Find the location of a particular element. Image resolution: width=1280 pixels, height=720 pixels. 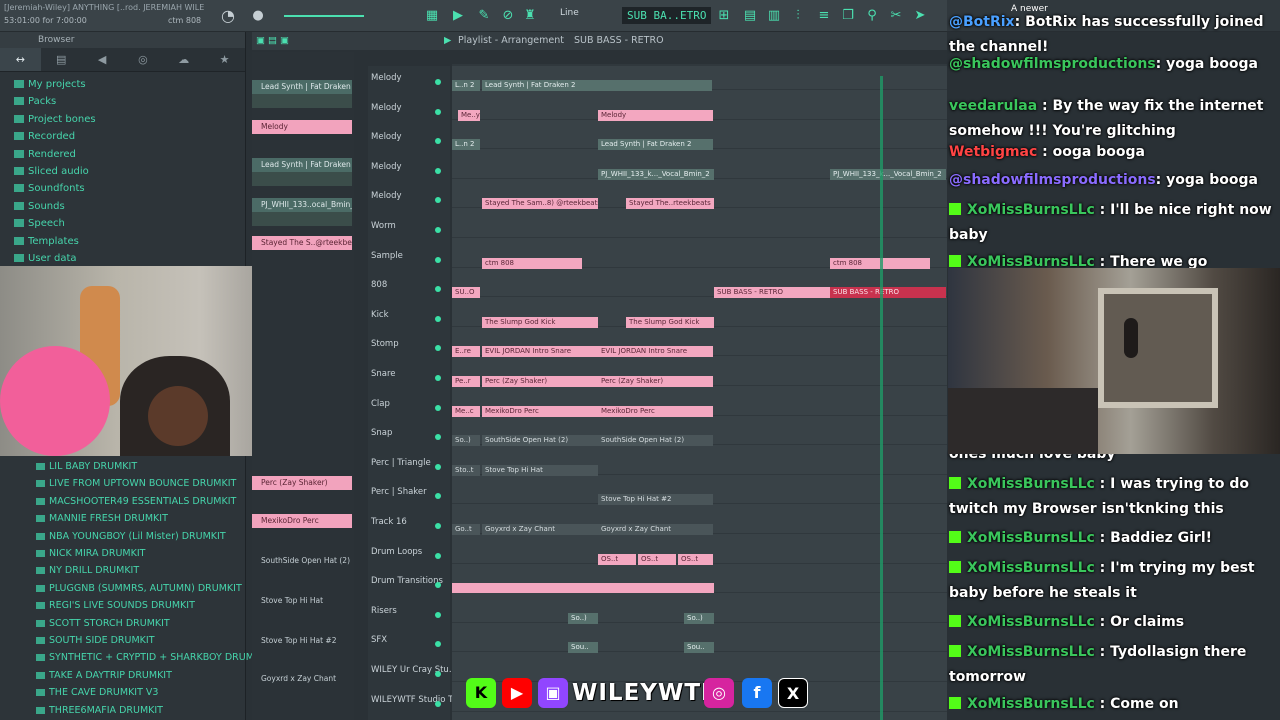

playlist-clip: The Slump God Kick is located at coordinates (670, 322).